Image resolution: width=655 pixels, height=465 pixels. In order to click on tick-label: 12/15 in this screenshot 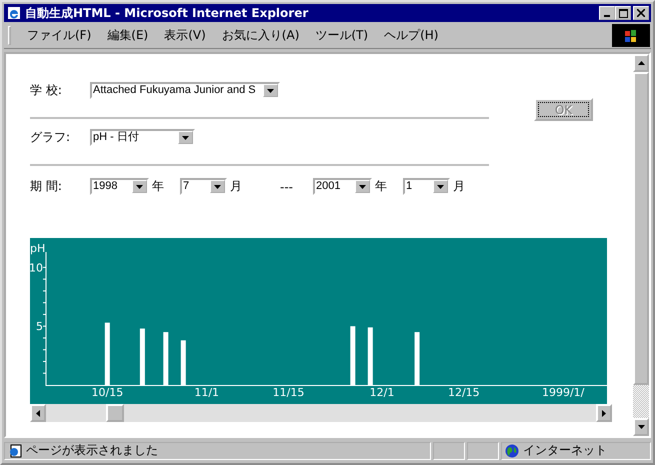, I will do `click(464, 392)`.